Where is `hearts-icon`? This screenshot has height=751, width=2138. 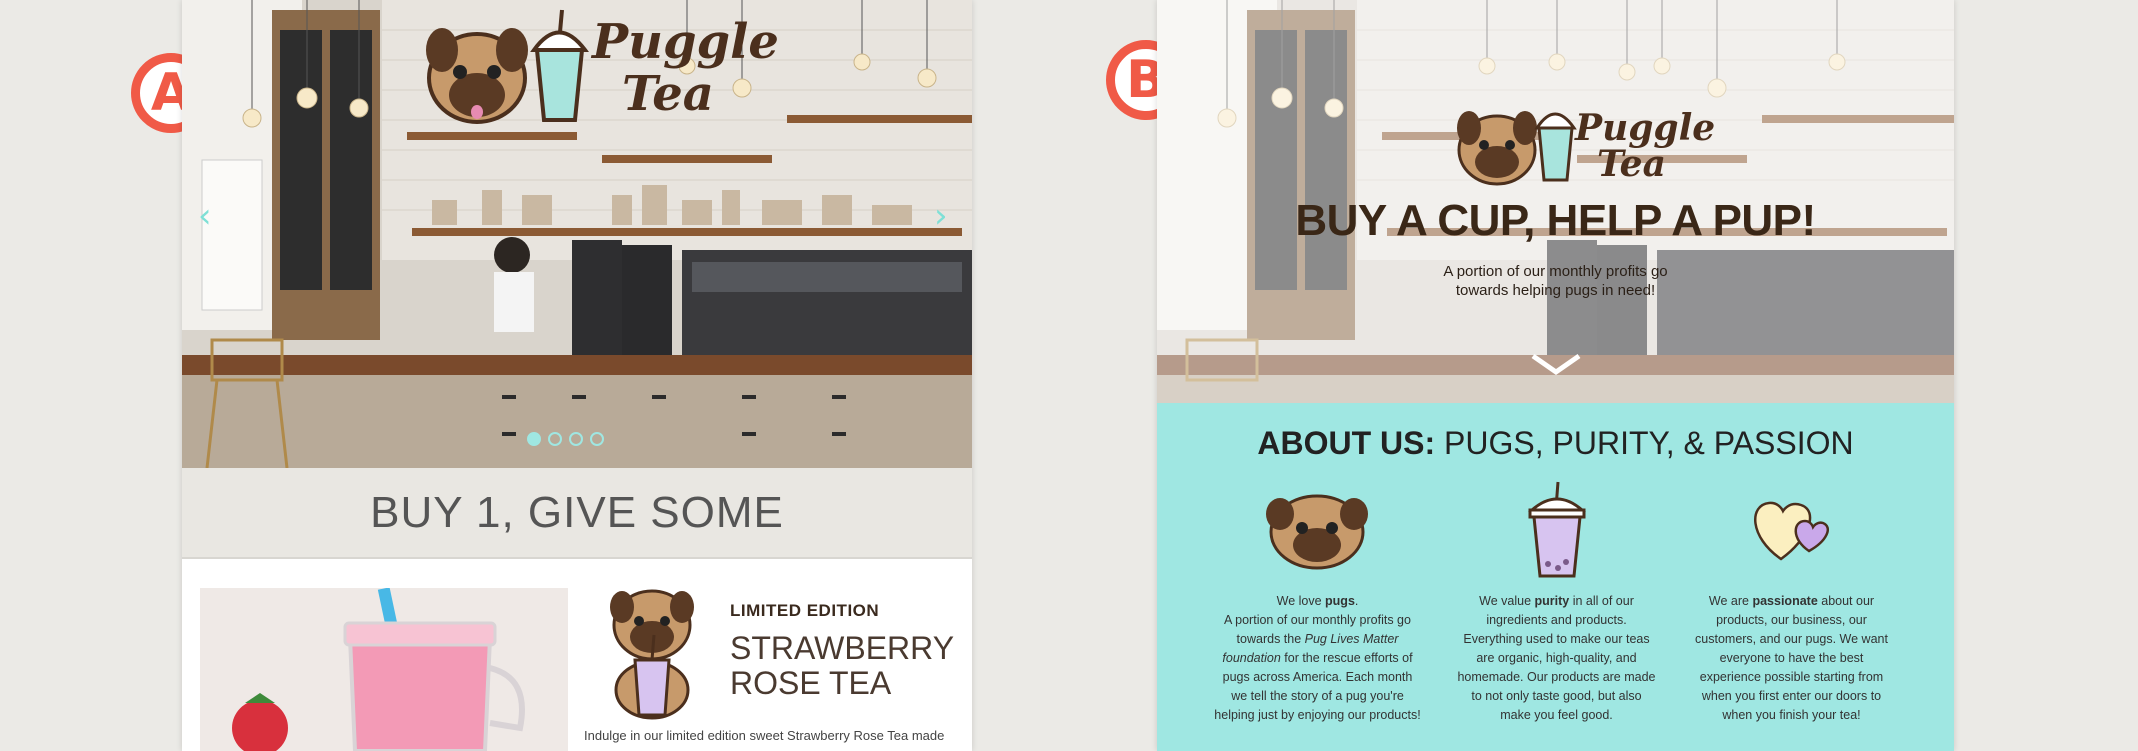
hearts-icon is located at coordinates (1791, 531).